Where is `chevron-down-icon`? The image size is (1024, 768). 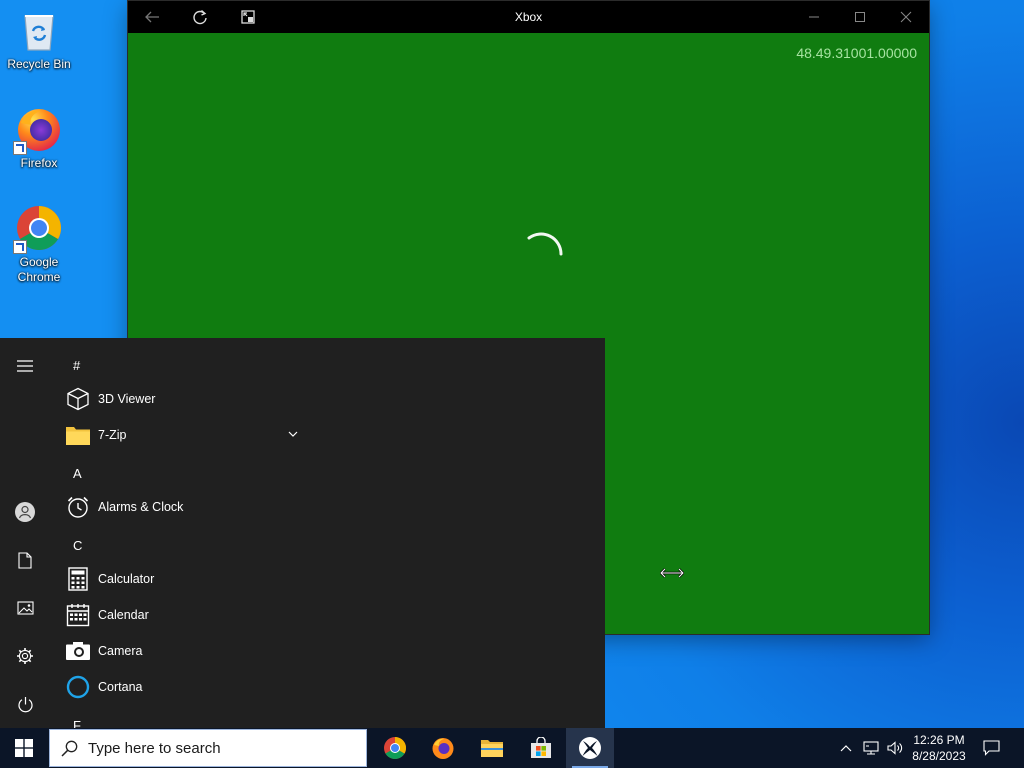 chevron-down-icon is located at coordinates (293, 434).